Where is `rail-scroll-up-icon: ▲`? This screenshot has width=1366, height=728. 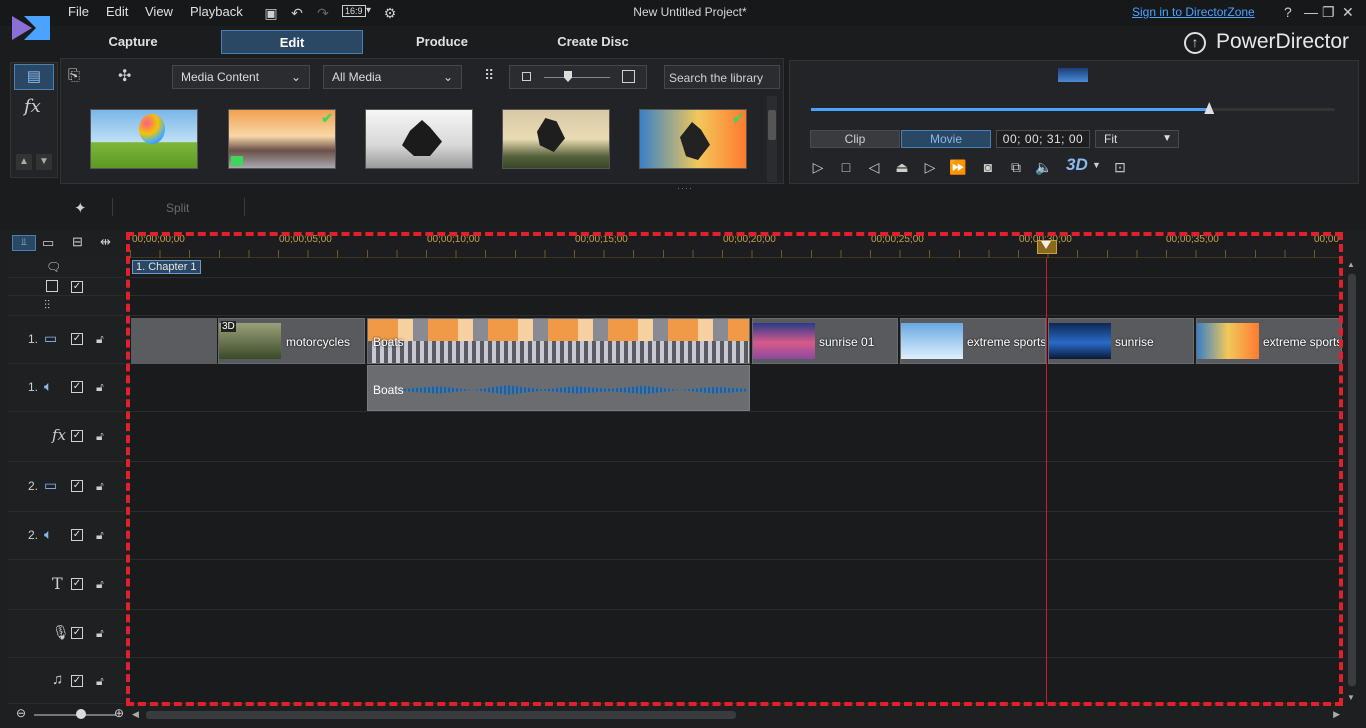 rail-scroll-up-icon: ▲ is located at coordinates (24, 162).